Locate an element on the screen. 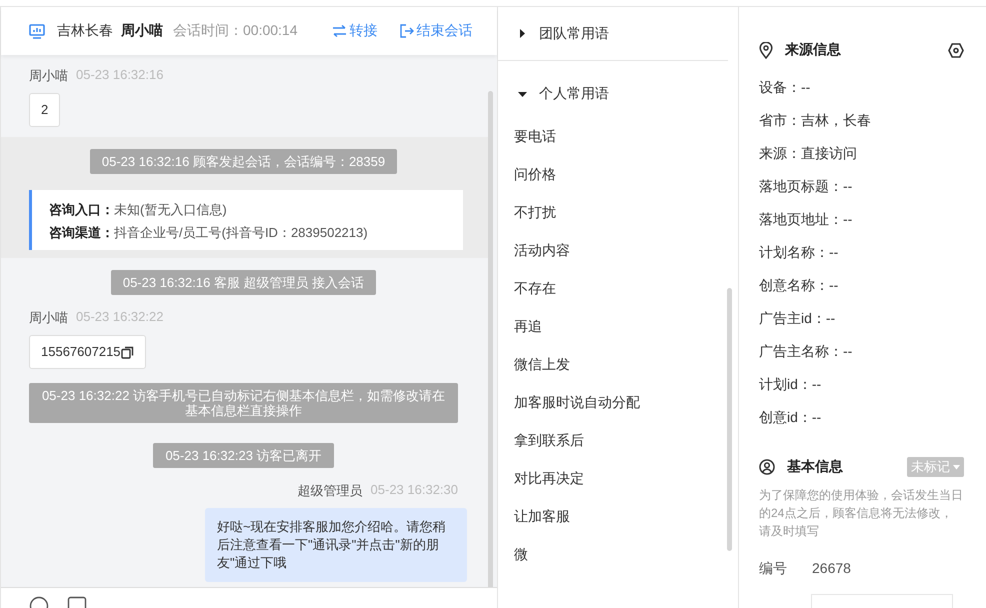 The image size is (986, 608). copy-icon is located at coordinates (127, 352).